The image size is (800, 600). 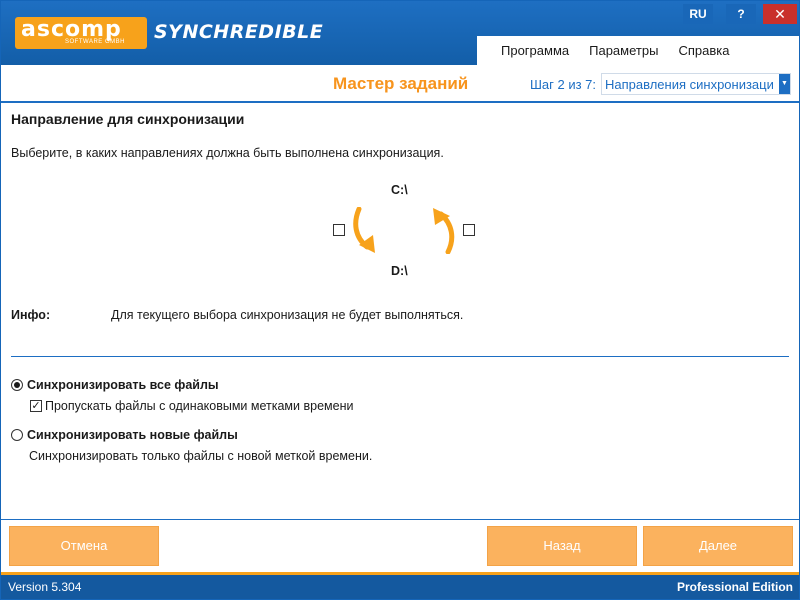 What do you see at coordinates (400, 519) in the screenshot?
I see `footer-divider` at bounding box center [400, 519].